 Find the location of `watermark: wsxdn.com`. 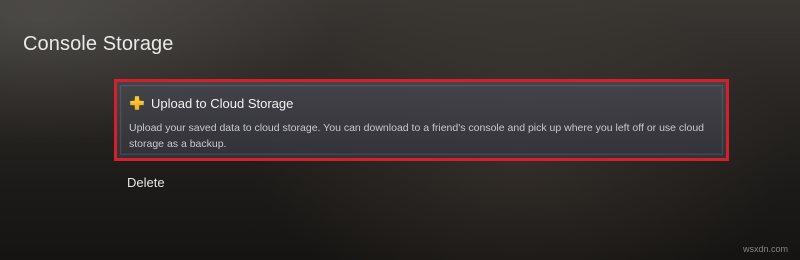

watermark: wsxdn.com is located at coordinates (765, 249).